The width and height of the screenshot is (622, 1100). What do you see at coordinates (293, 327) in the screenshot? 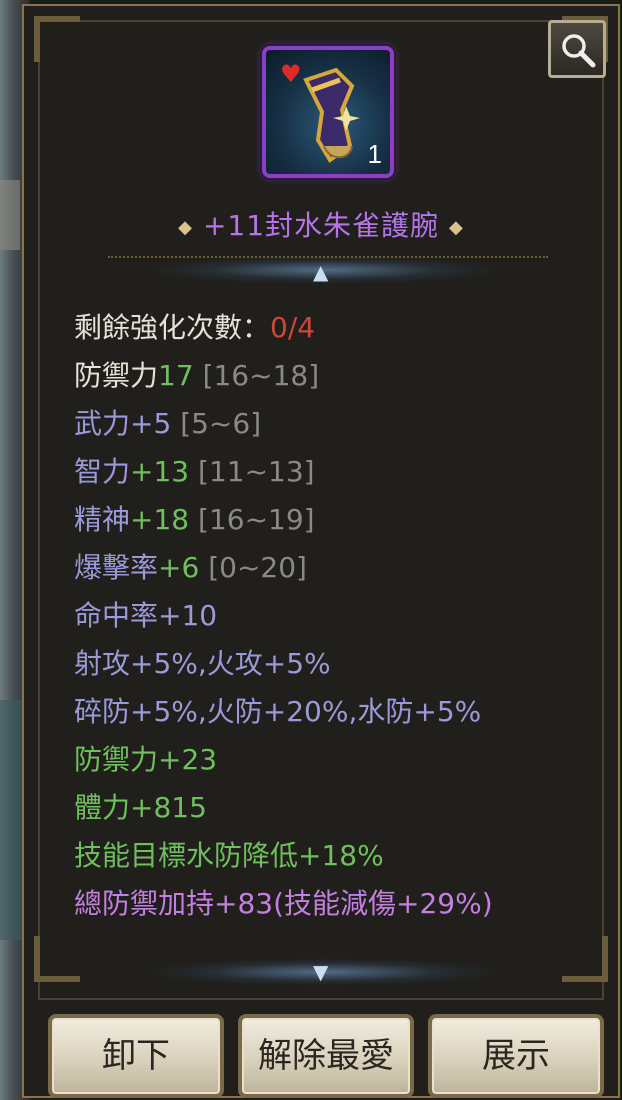
I see `stat-value: 0/4` at bounding box center [293, 327].